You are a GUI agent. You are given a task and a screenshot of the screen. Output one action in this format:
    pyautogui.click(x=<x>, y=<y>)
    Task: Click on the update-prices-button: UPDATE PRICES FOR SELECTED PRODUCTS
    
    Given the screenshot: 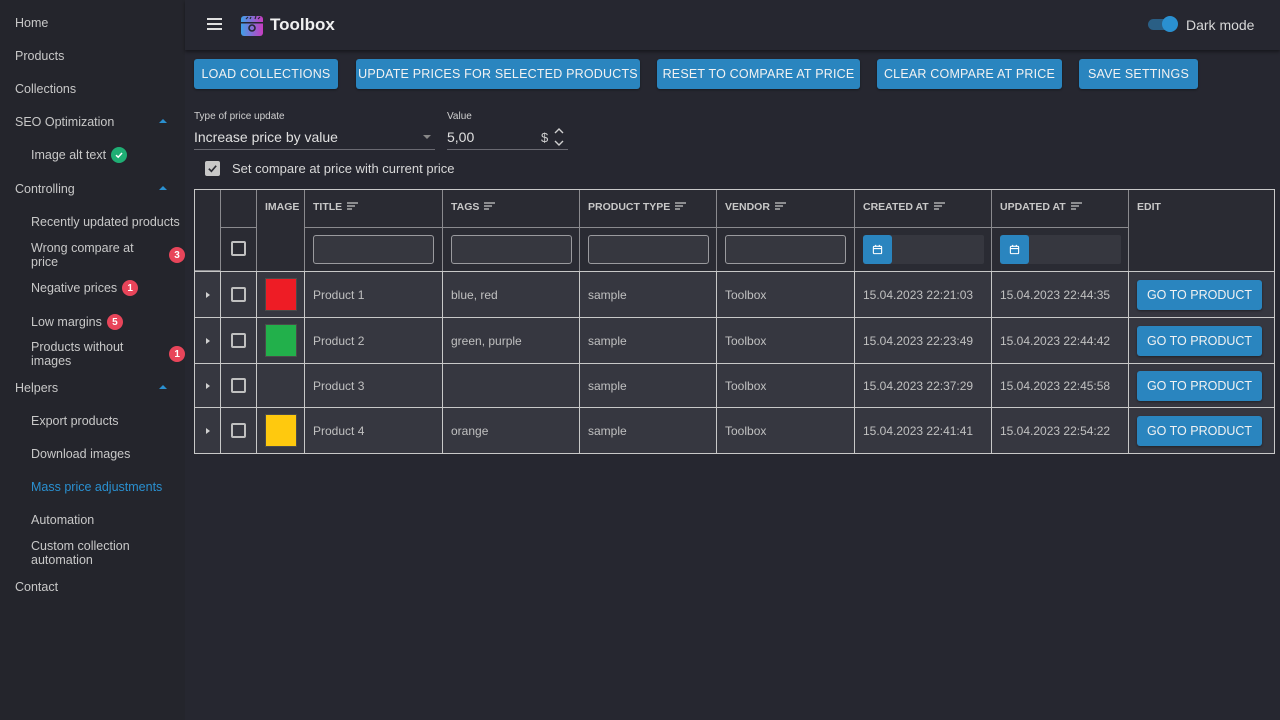 What is the action you would take?
    pyautogui.click(x=498, y=74)
    